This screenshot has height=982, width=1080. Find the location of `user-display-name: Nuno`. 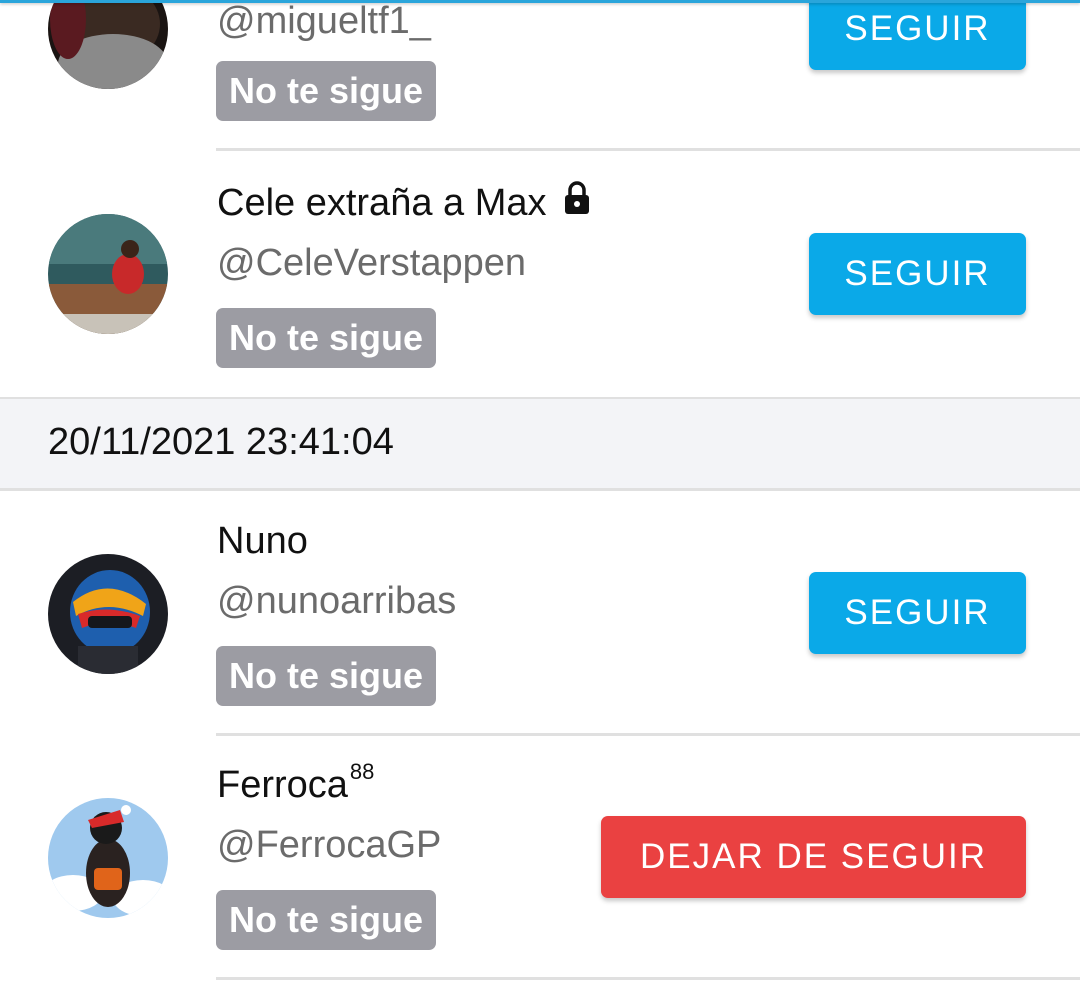

user-display-name: Nuno is located at coordinates (262, 541).